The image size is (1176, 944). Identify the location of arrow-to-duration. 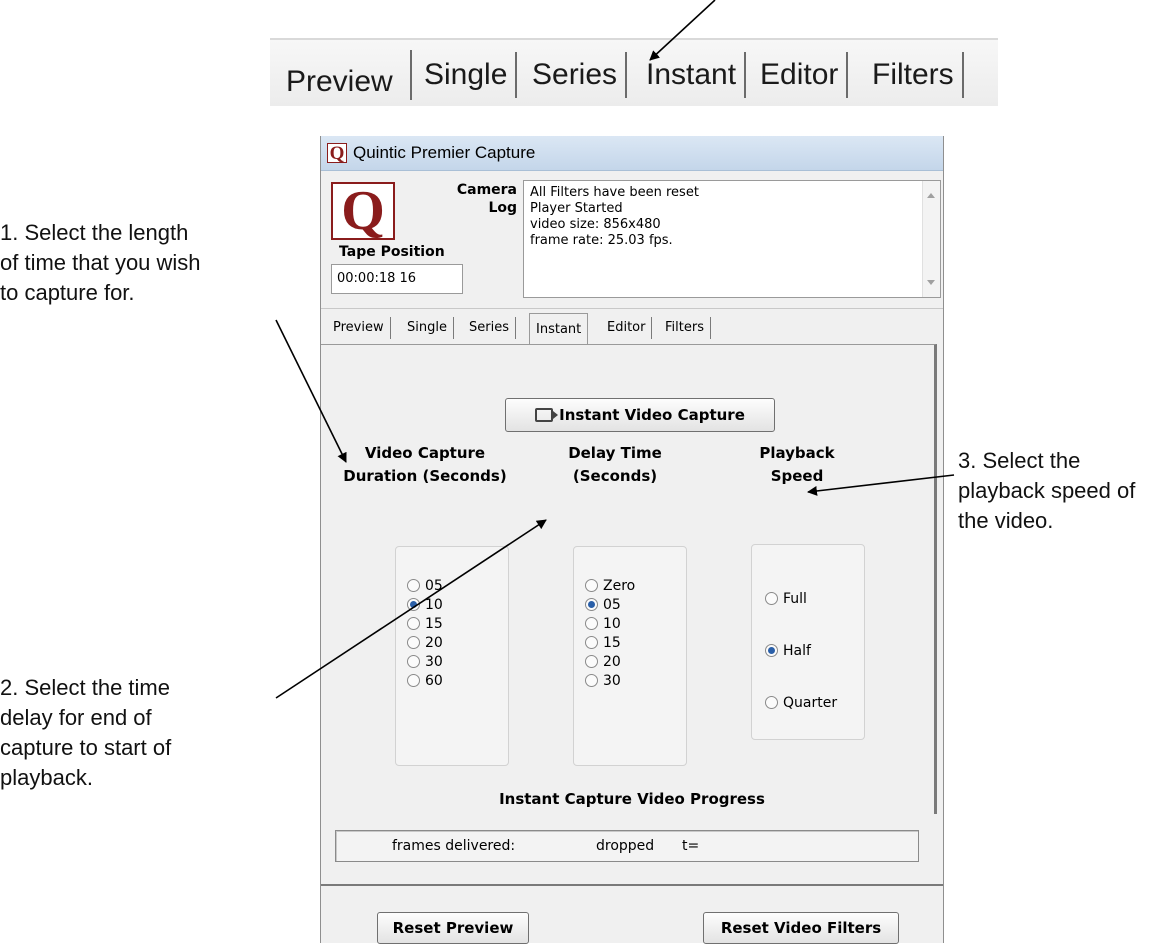
(311, 391).